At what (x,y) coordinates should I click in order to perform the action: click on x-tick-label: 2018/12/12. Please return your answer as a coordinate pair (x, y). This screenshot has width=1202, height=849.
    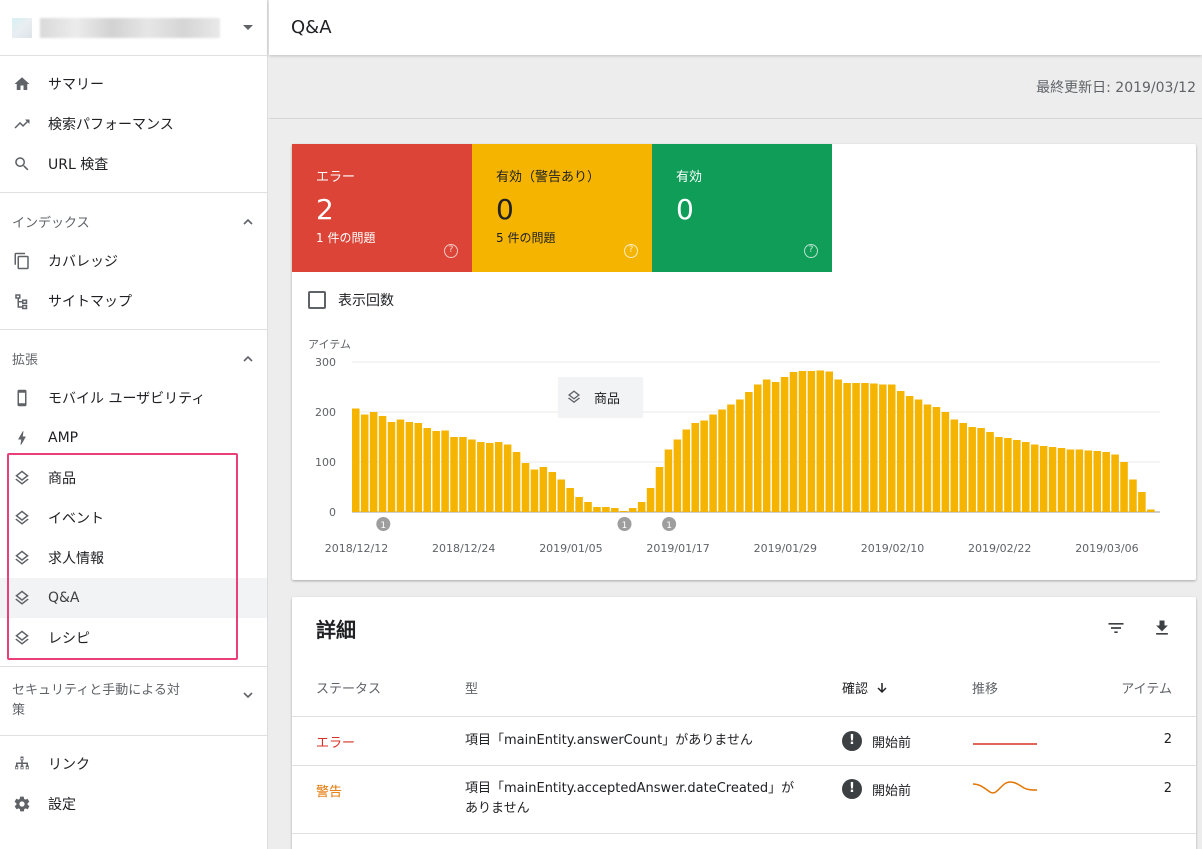
    Looking at the image, I should click on (356, 548).